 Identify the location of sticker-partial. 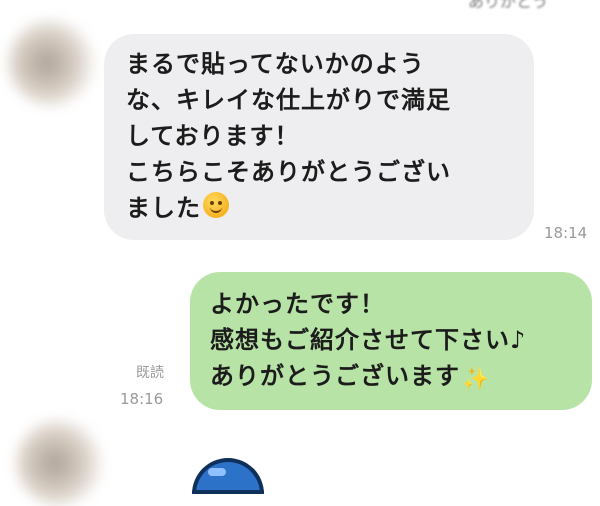
(228, 476).